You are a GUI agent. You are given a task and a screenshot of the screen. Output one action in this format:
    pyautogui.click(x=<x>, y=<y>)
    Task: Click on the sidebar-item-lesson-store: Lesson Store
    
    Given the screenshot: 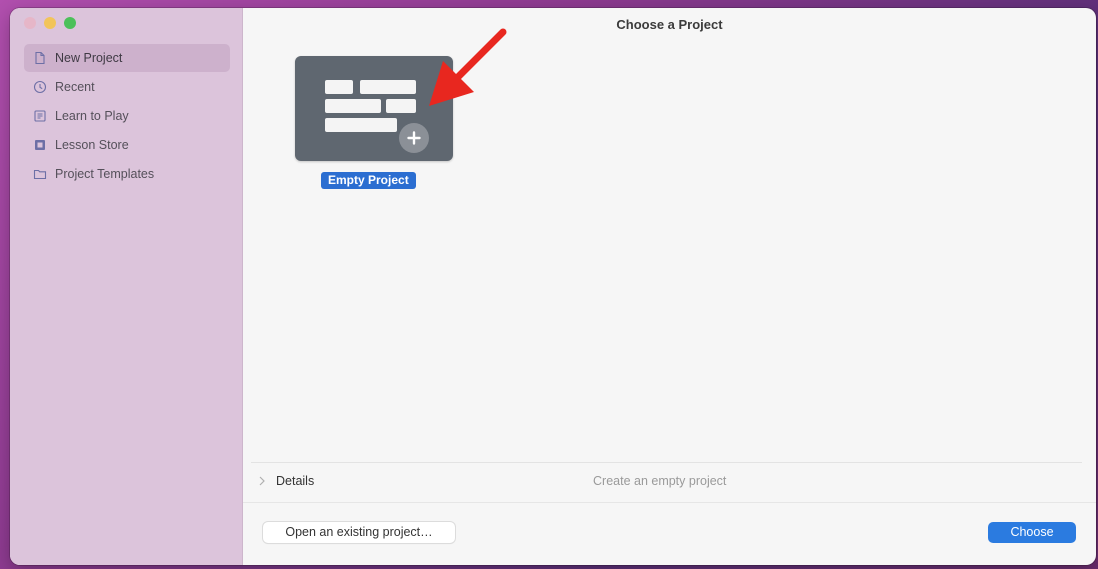 What is the action you would take?
    pyautogui.click(x=127, y=145)
    